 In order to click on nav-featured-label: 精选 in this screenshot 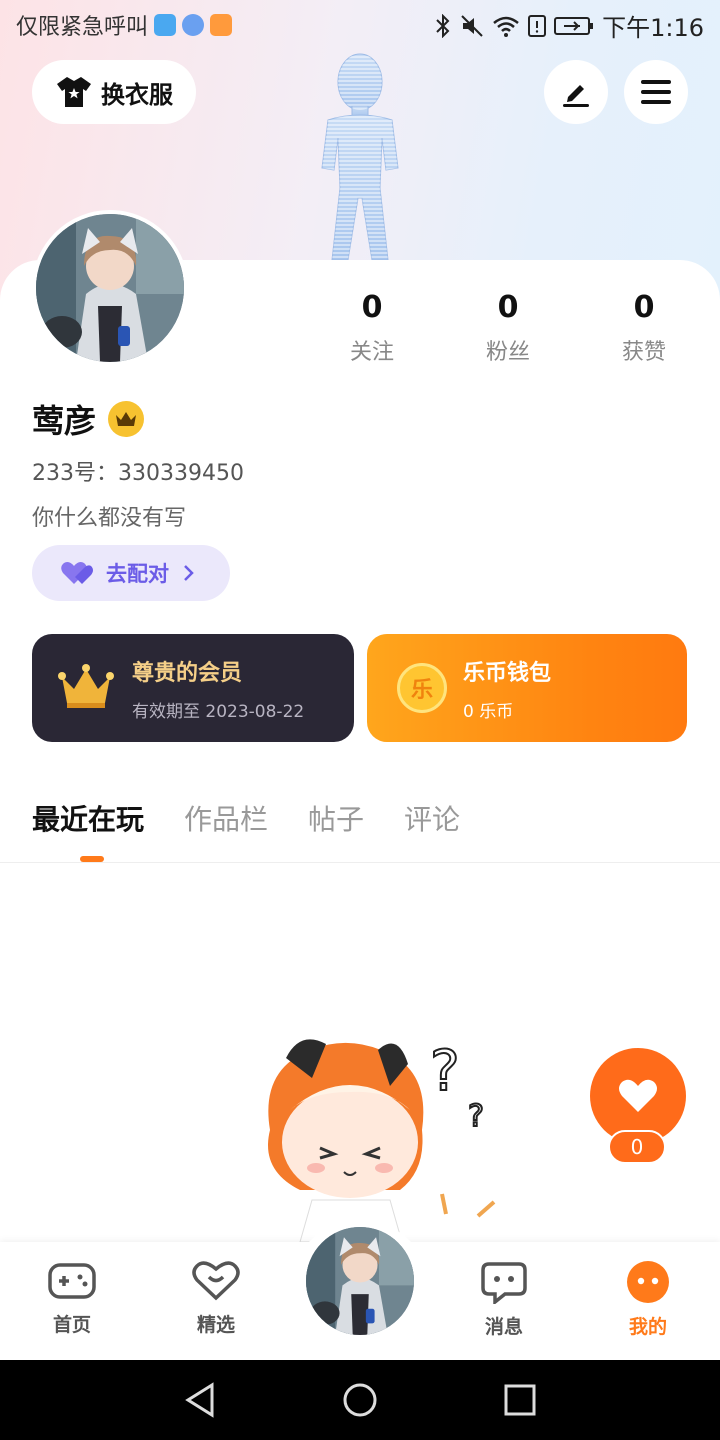, I will do `click(215, 1325)`.